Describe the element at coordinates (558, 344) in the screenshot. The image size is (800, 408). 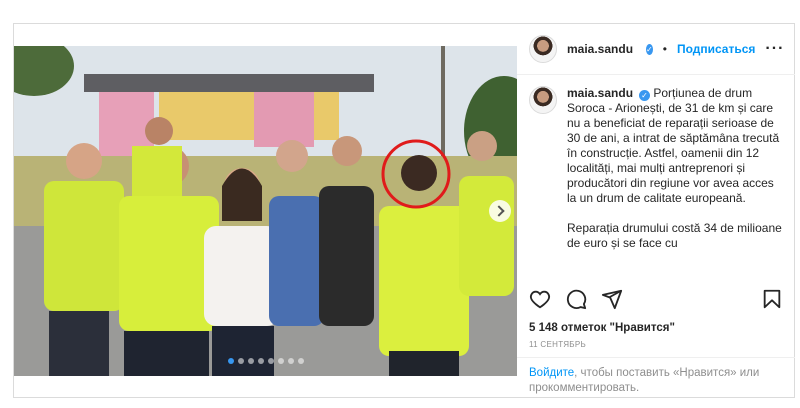
I see `post-date: 11 СЕНТЯБРЬ` at that location.